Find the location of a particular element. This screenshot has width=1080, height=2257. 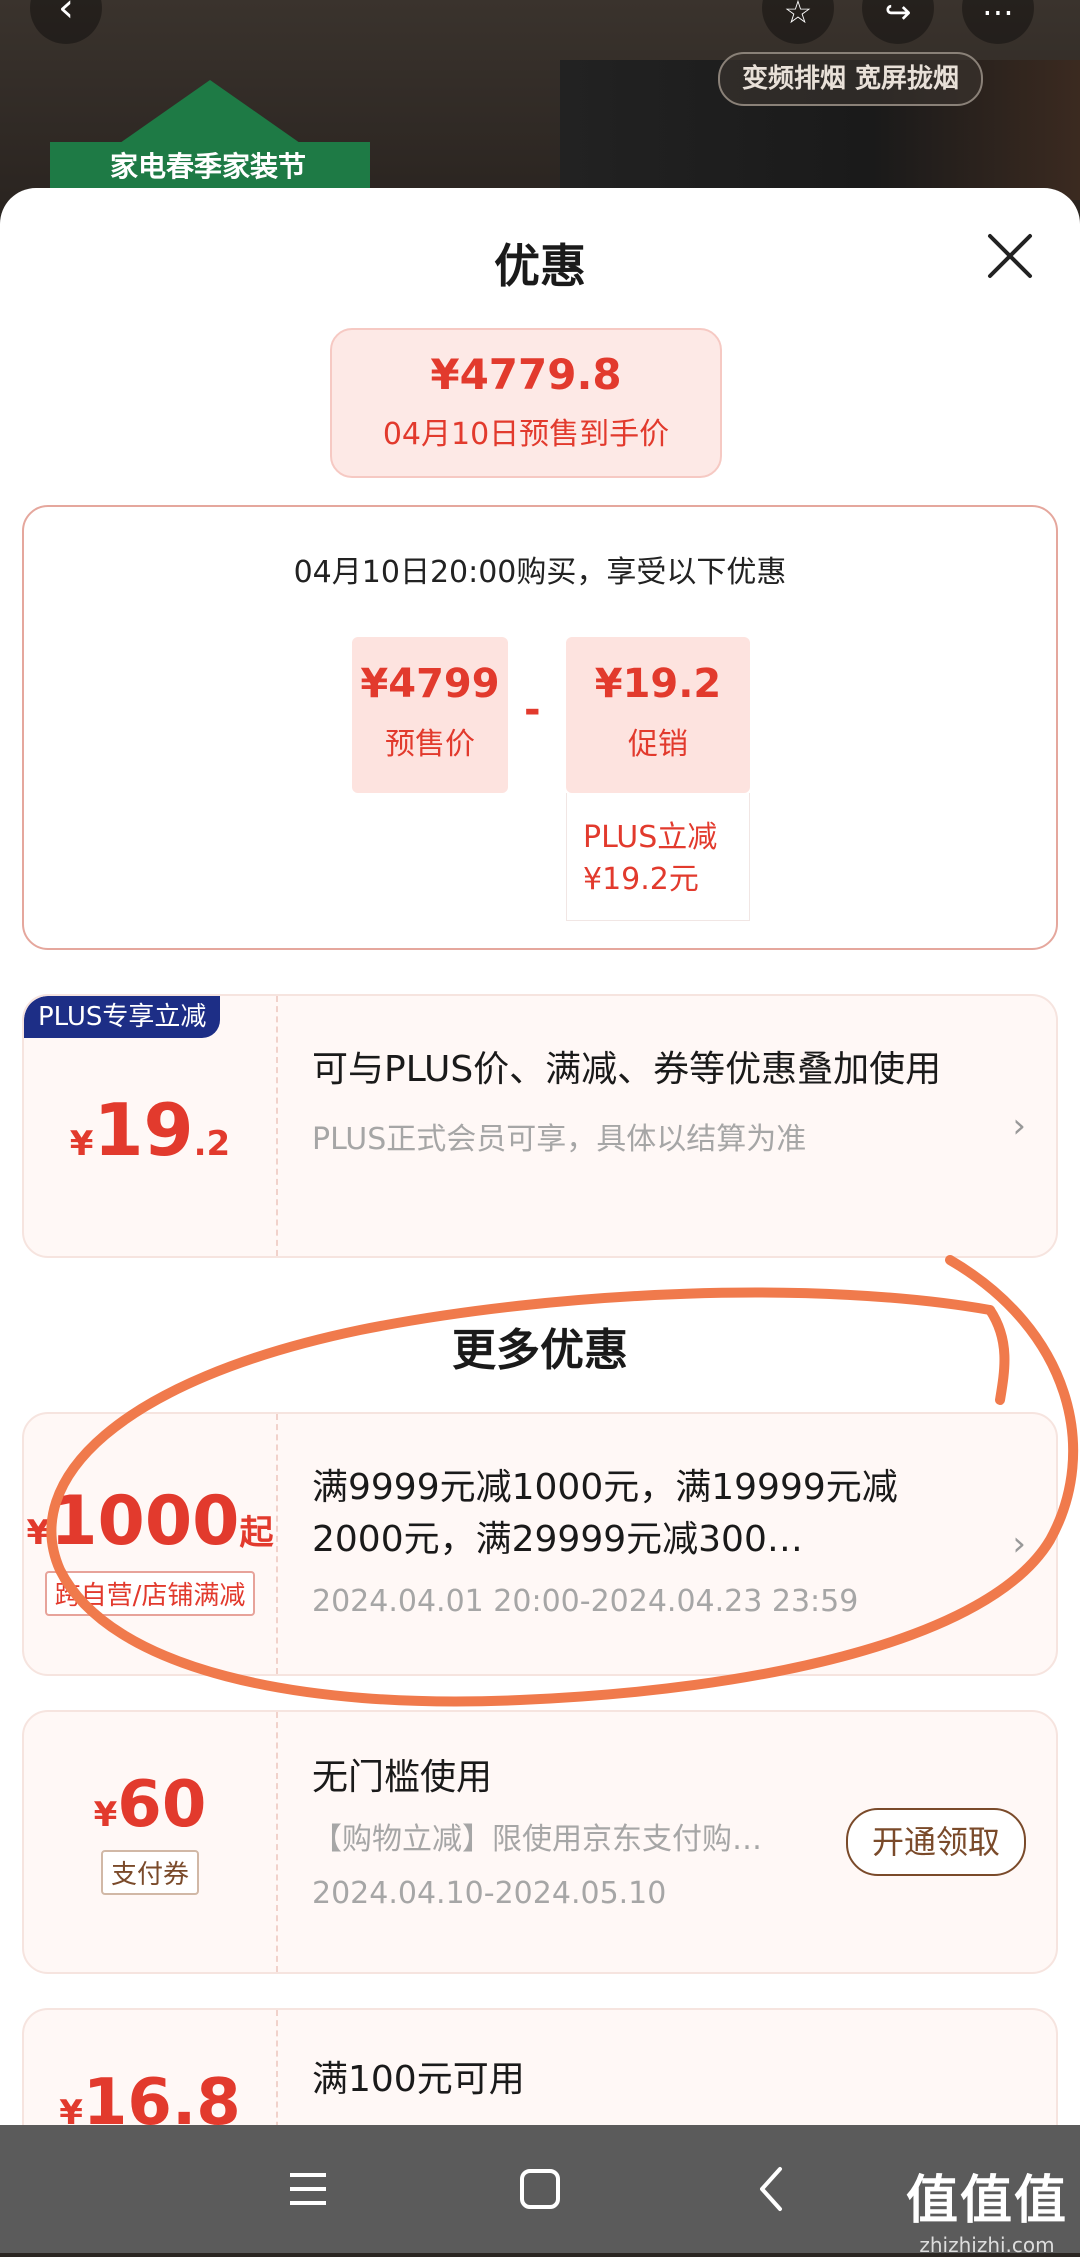

final-price-label: 04月10日预售到手价 is located at coordinates (526, 434).